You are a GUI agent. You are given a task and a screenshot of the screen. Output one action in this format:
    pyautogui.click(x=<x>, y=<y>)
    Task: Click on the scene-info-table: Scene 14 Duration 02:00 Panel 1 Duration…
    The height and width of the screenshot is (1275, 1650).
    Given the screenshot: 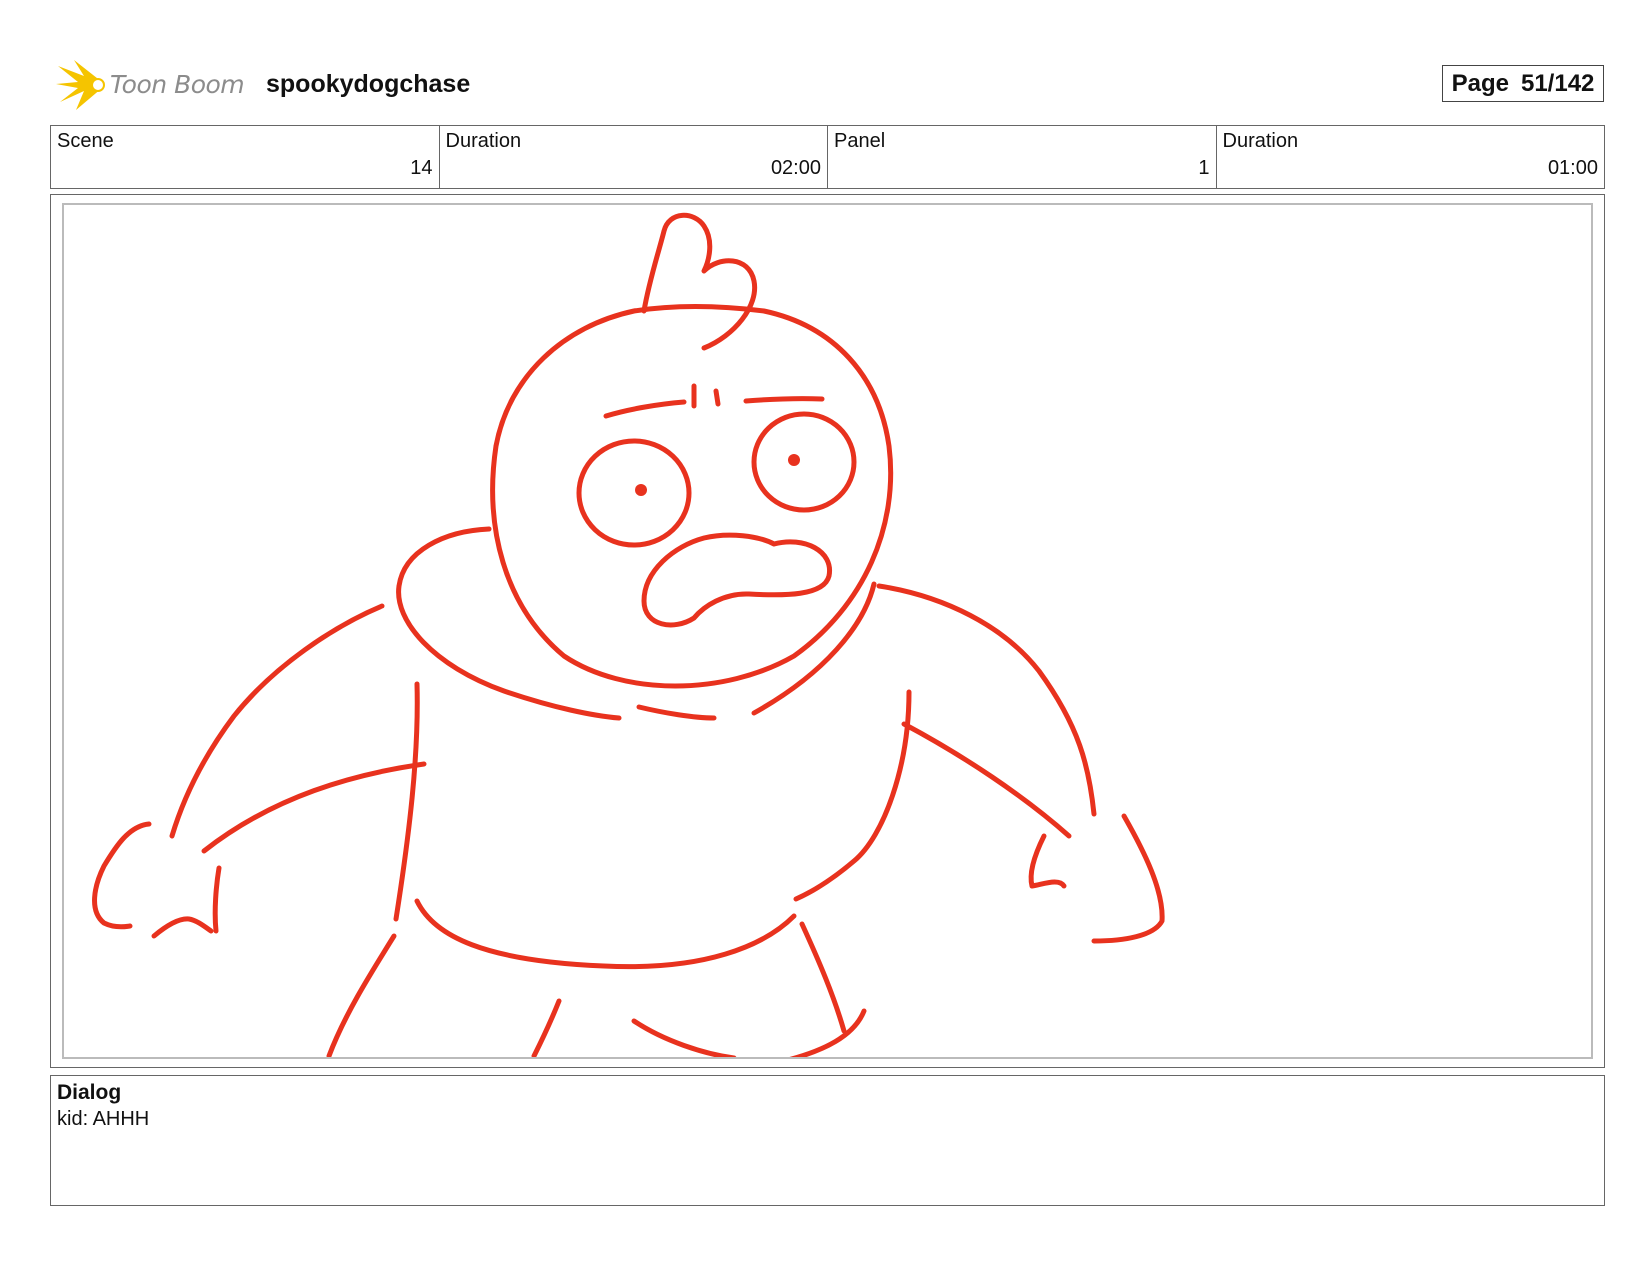 What is the action you would take?
    pyautogui.click(x=827, y=157)
    